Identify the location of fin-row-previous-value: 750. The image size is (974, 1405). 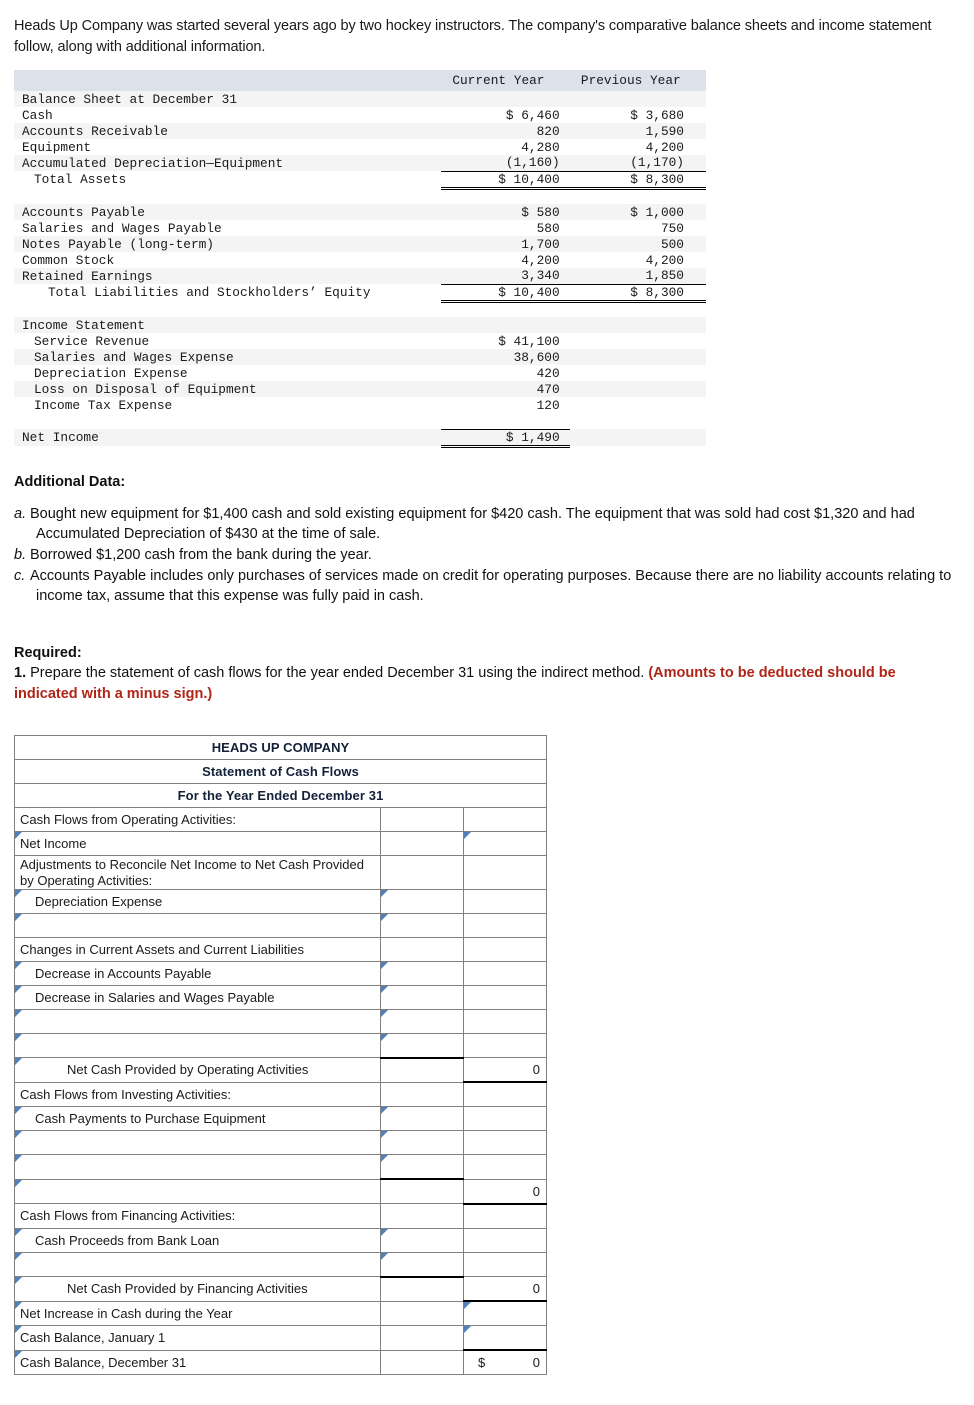
(638, 228).